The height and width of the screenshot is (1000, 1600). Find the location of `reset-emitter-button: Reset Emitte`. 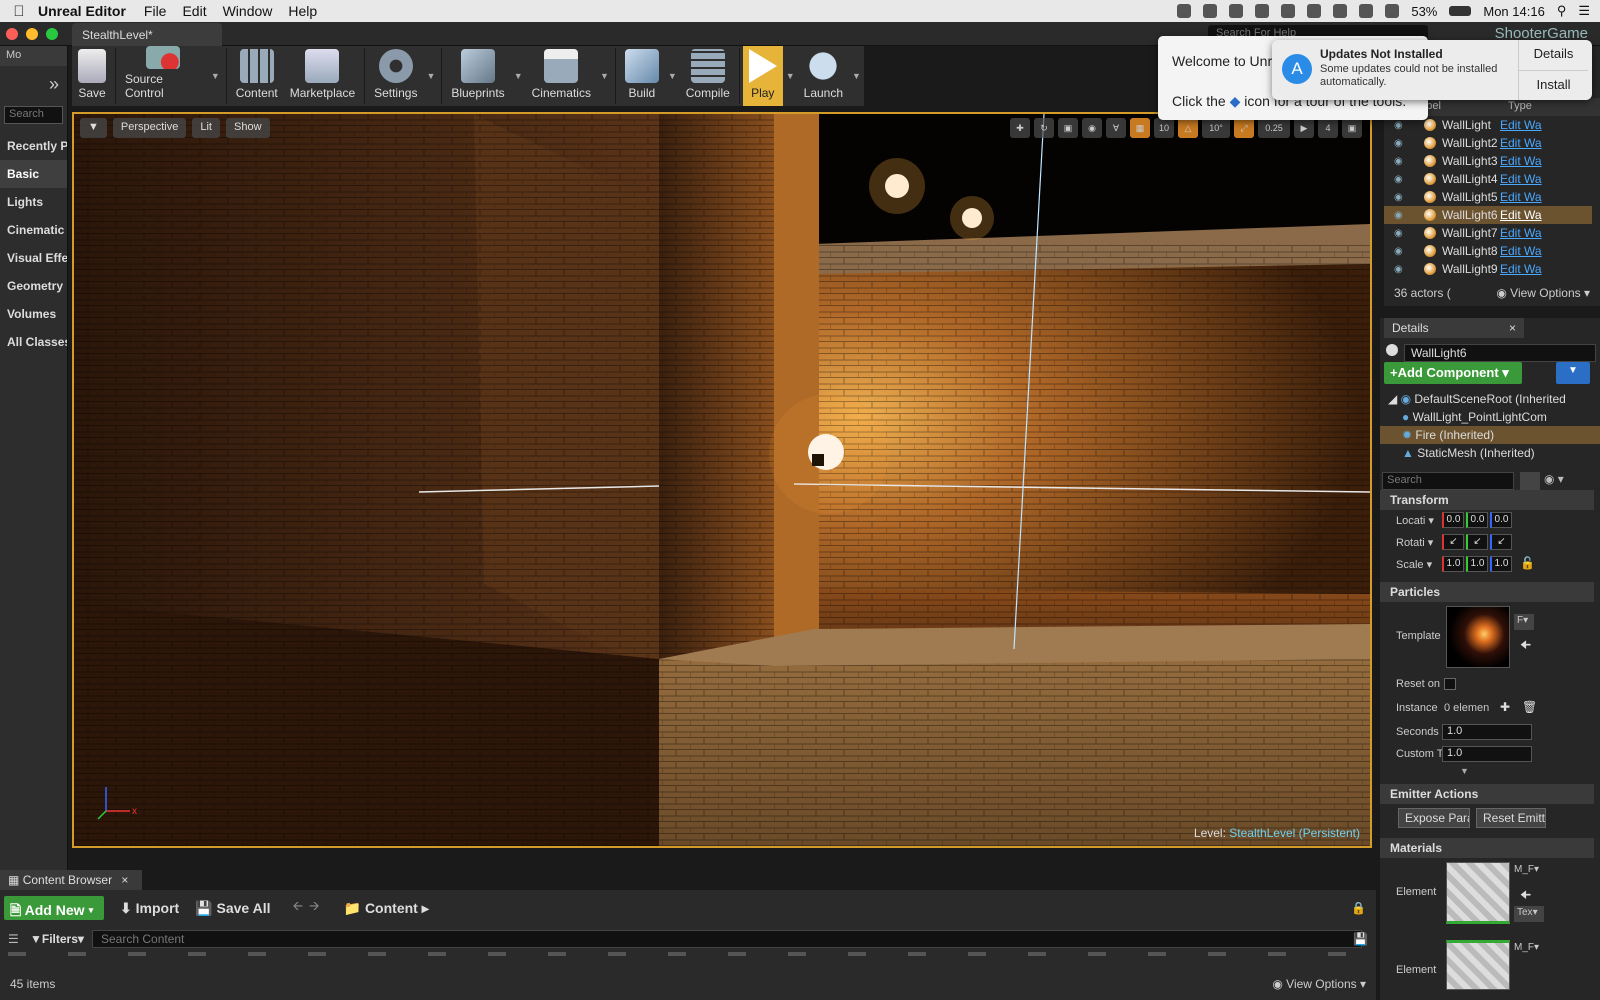

reset-emitter-button: Reset Emitte is located at coordinates (1511, 818).